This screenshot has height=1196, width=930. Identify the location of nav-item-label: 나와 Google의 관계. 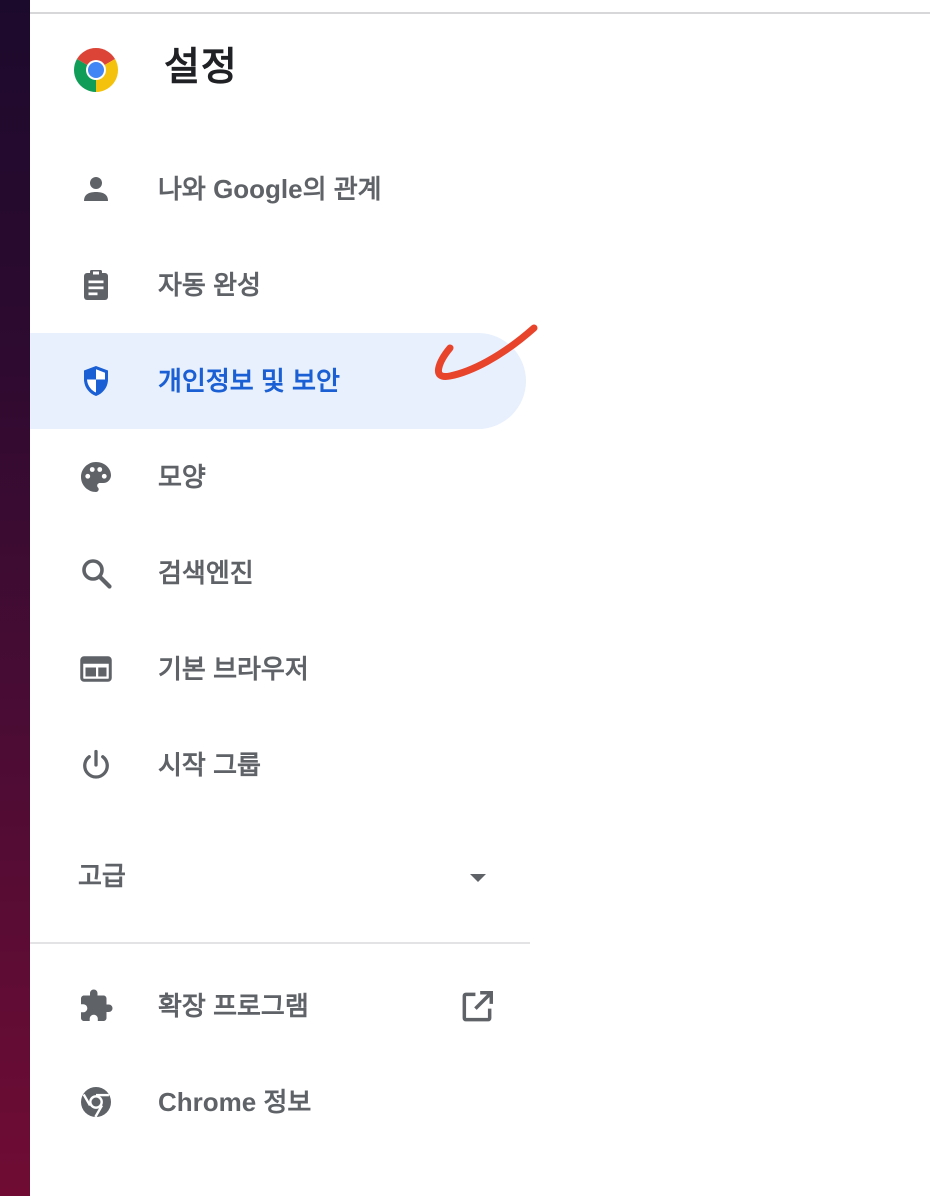
(270, 189).